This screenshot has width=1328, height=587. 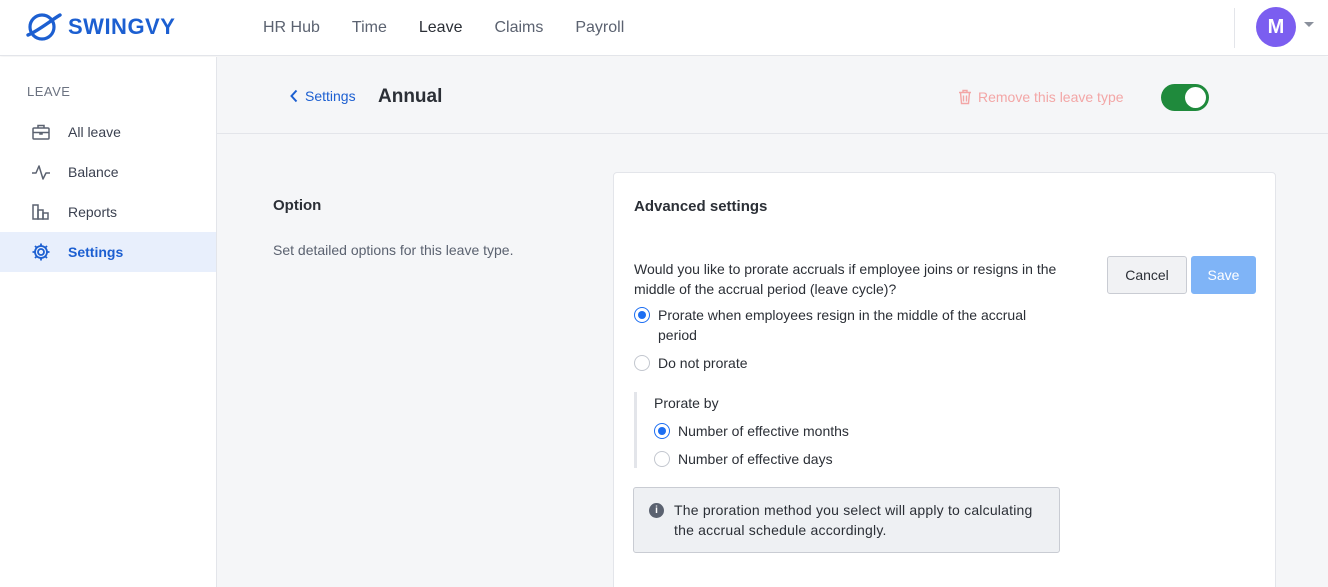 What do you see at coordinates (1309, 24) in the screenshot?
I see `caret-down-icon` at bounding box center [1309, 24].